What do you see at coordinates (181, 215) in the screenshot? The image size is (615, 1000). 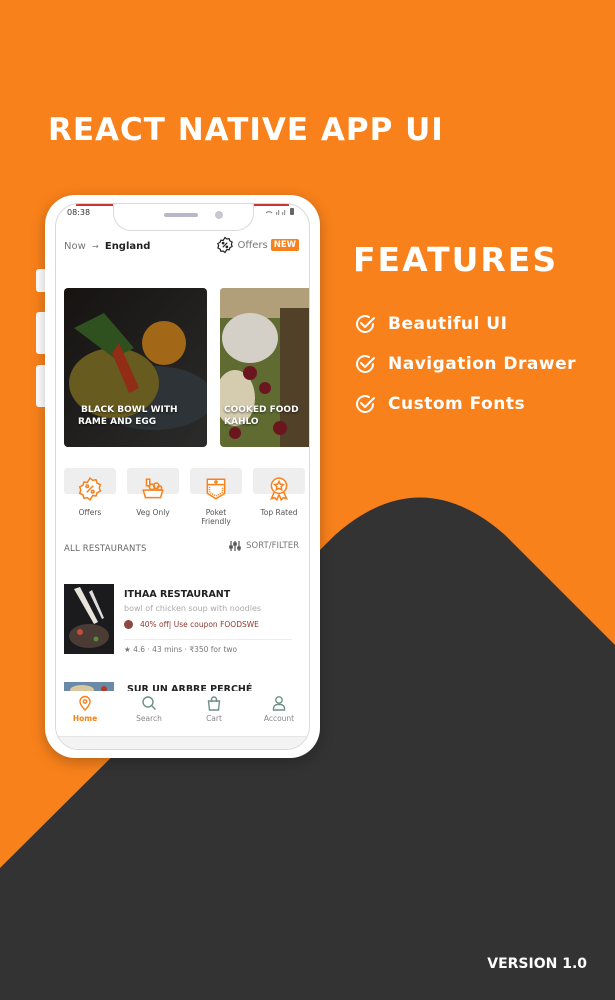 I see `speaker` at bounding box center [181, 215].